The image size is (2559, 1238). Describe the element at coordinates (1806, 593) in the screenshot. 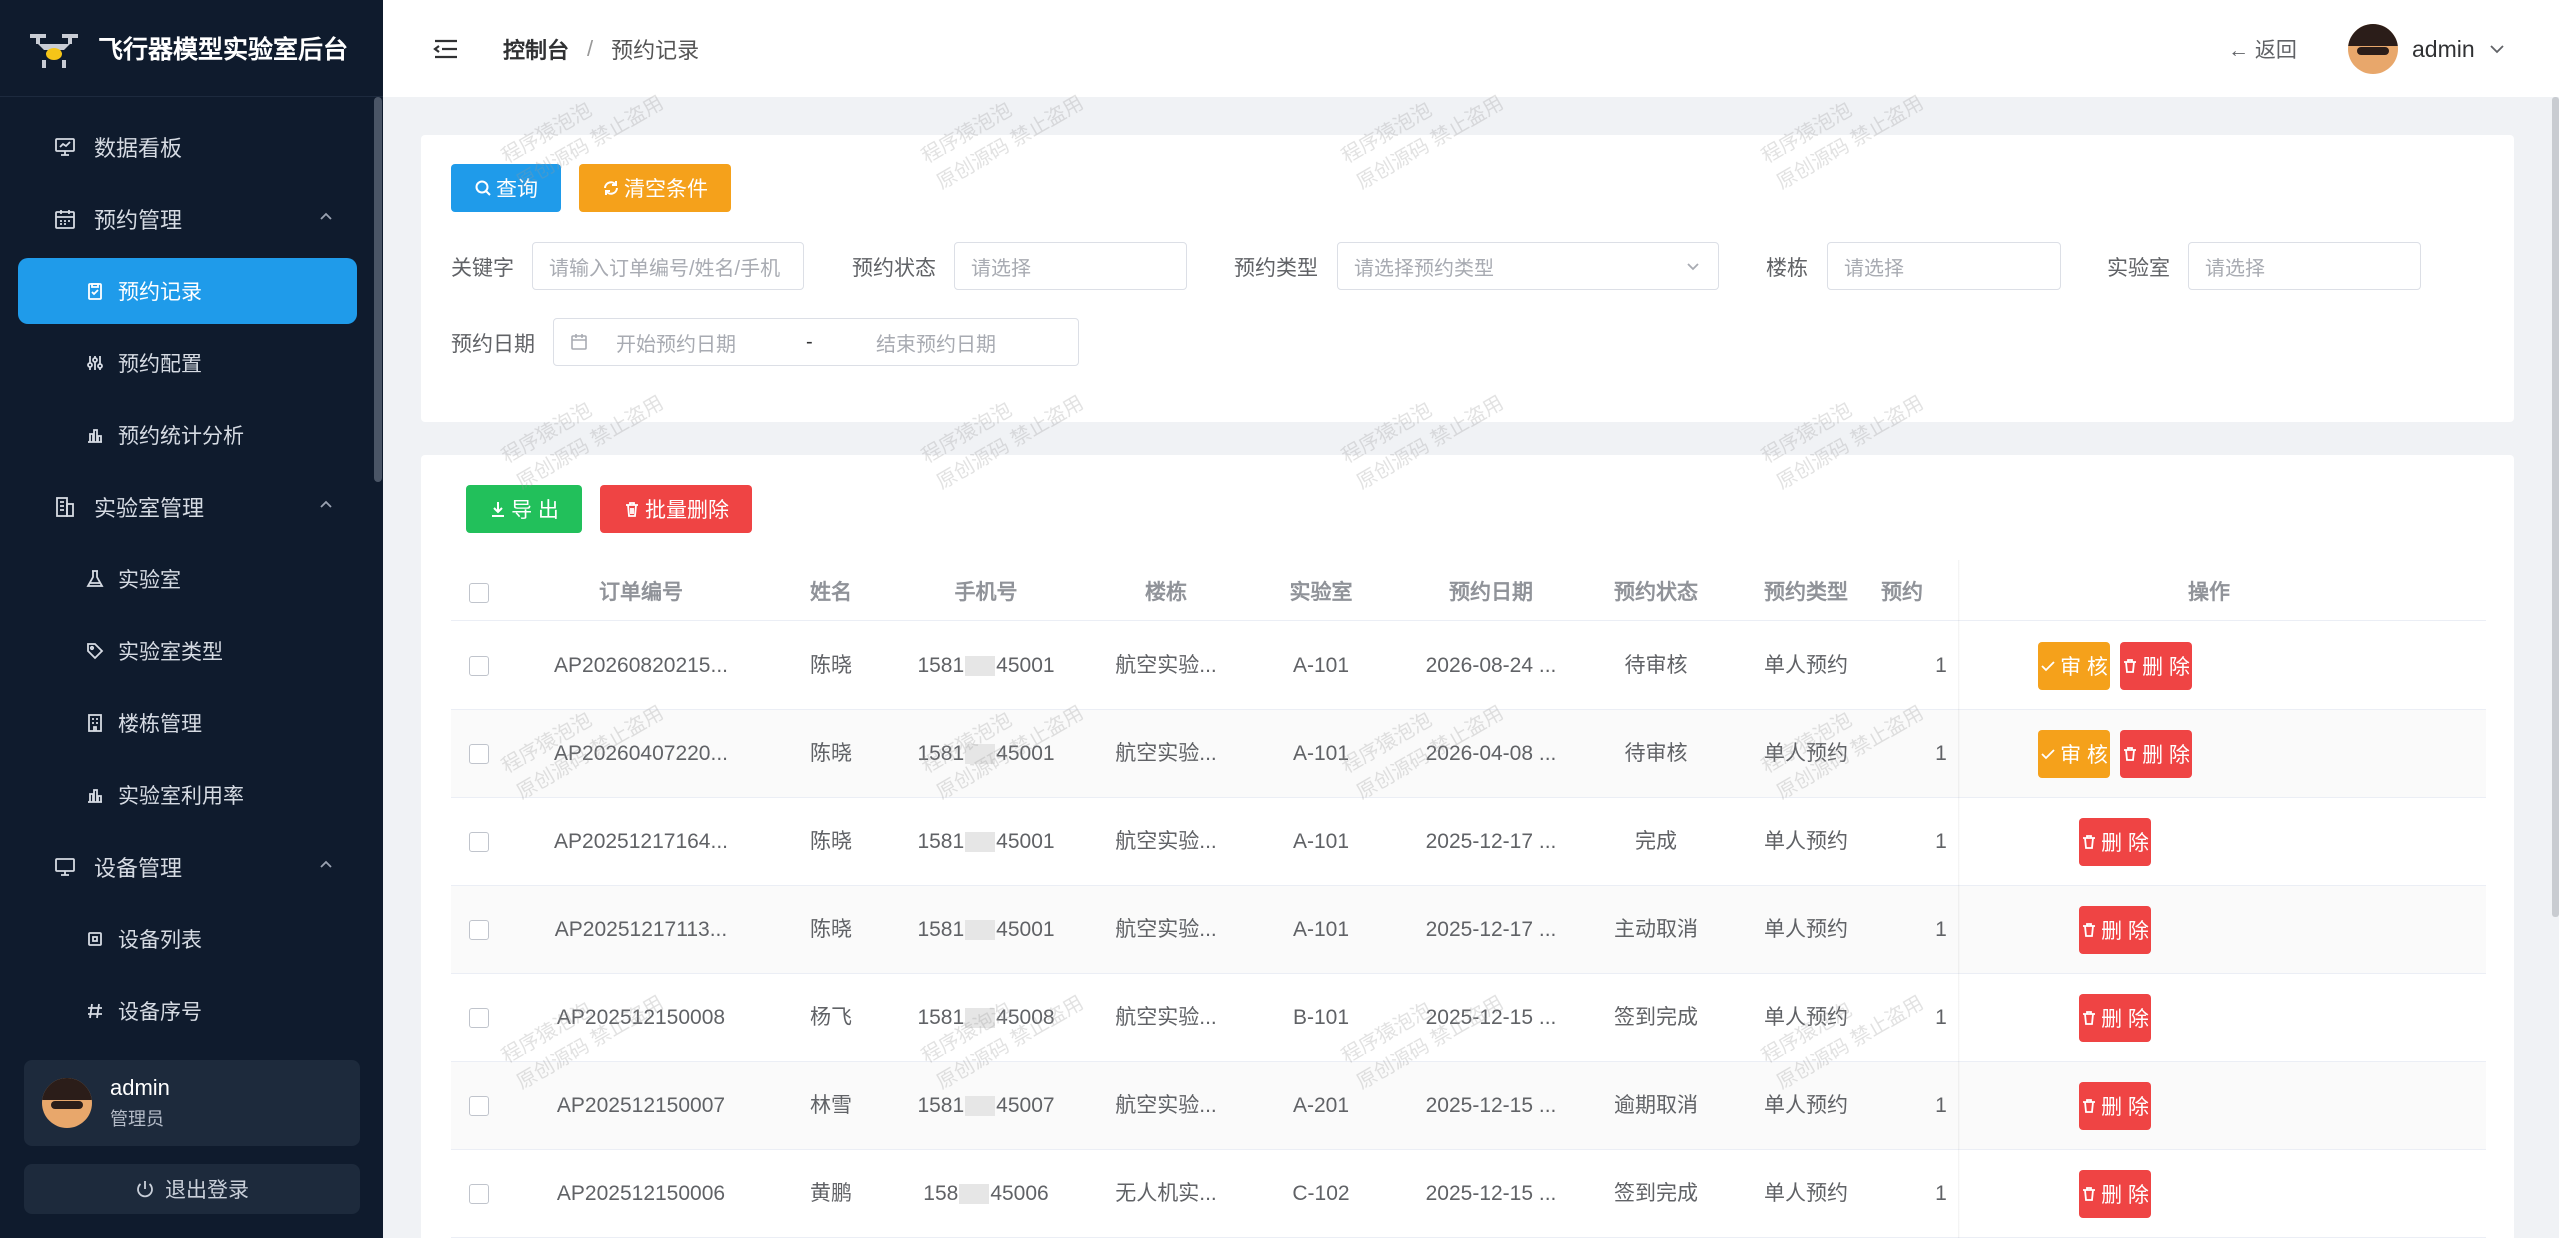

I see `column-header: 预约类型` at that location.